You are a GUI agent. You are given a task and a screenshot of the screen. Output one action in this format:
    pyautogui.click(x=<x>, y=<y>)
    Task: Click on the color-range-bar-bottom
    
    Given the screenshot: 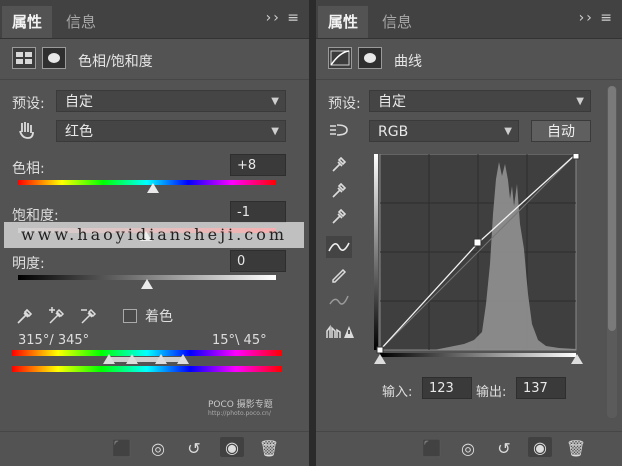 What is the action you would take?
    pyautogui.click(x=147, y=369)
    